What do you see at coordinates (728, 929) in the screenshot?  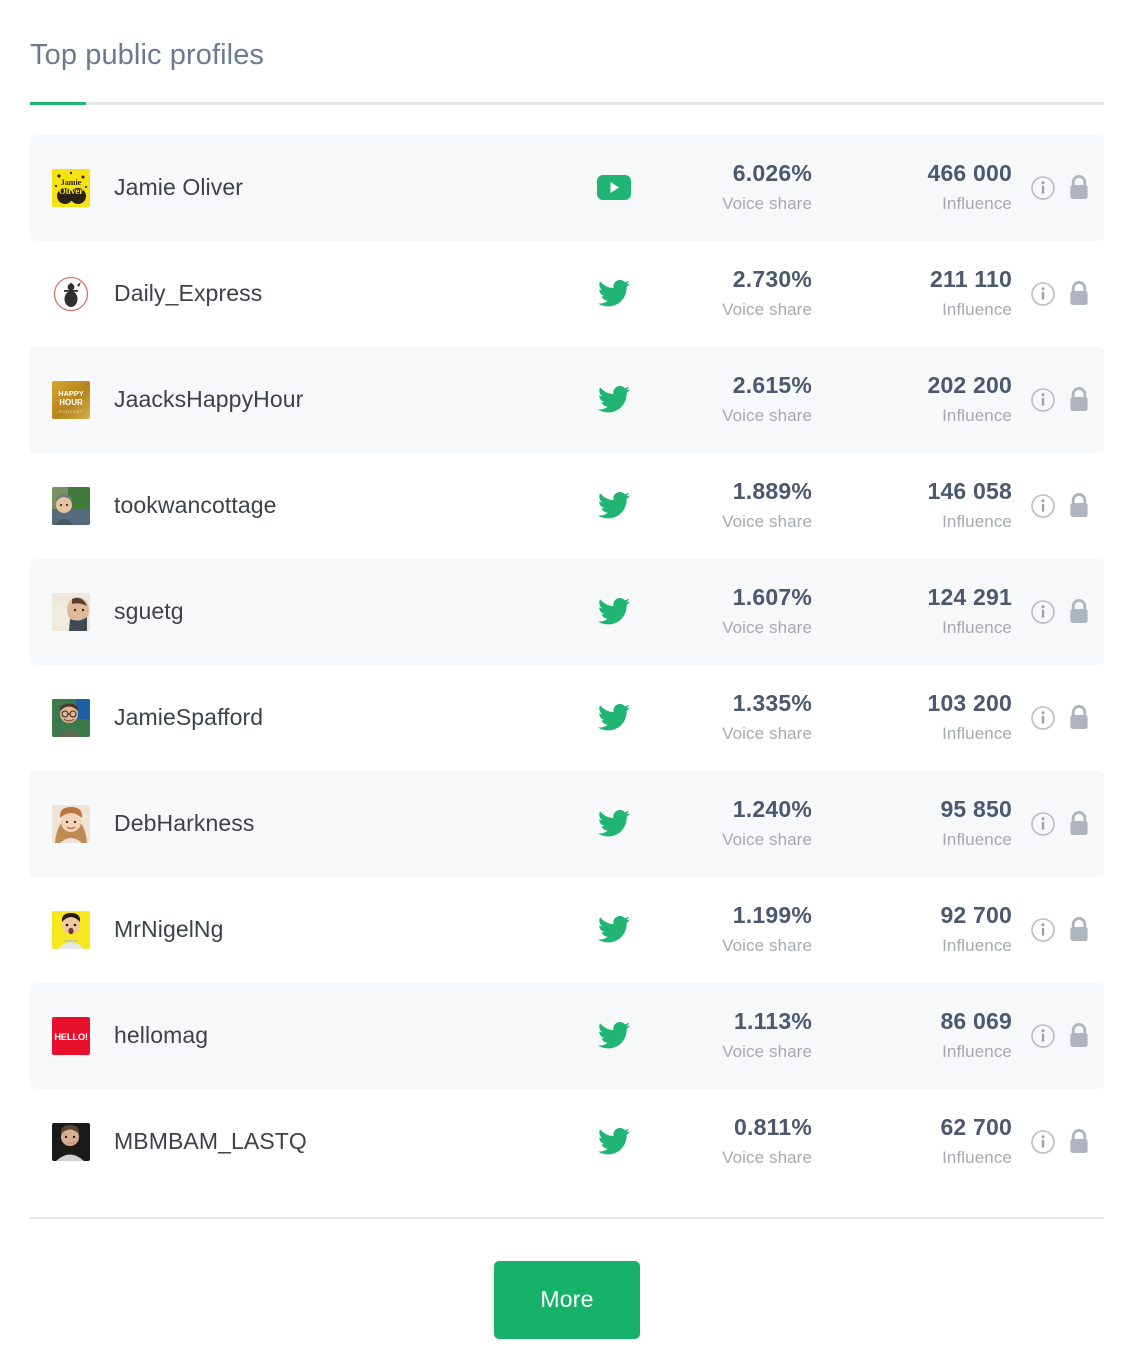 I see `voice-share-metric: 1.199% Voice share` at bounding box center [728, 929].